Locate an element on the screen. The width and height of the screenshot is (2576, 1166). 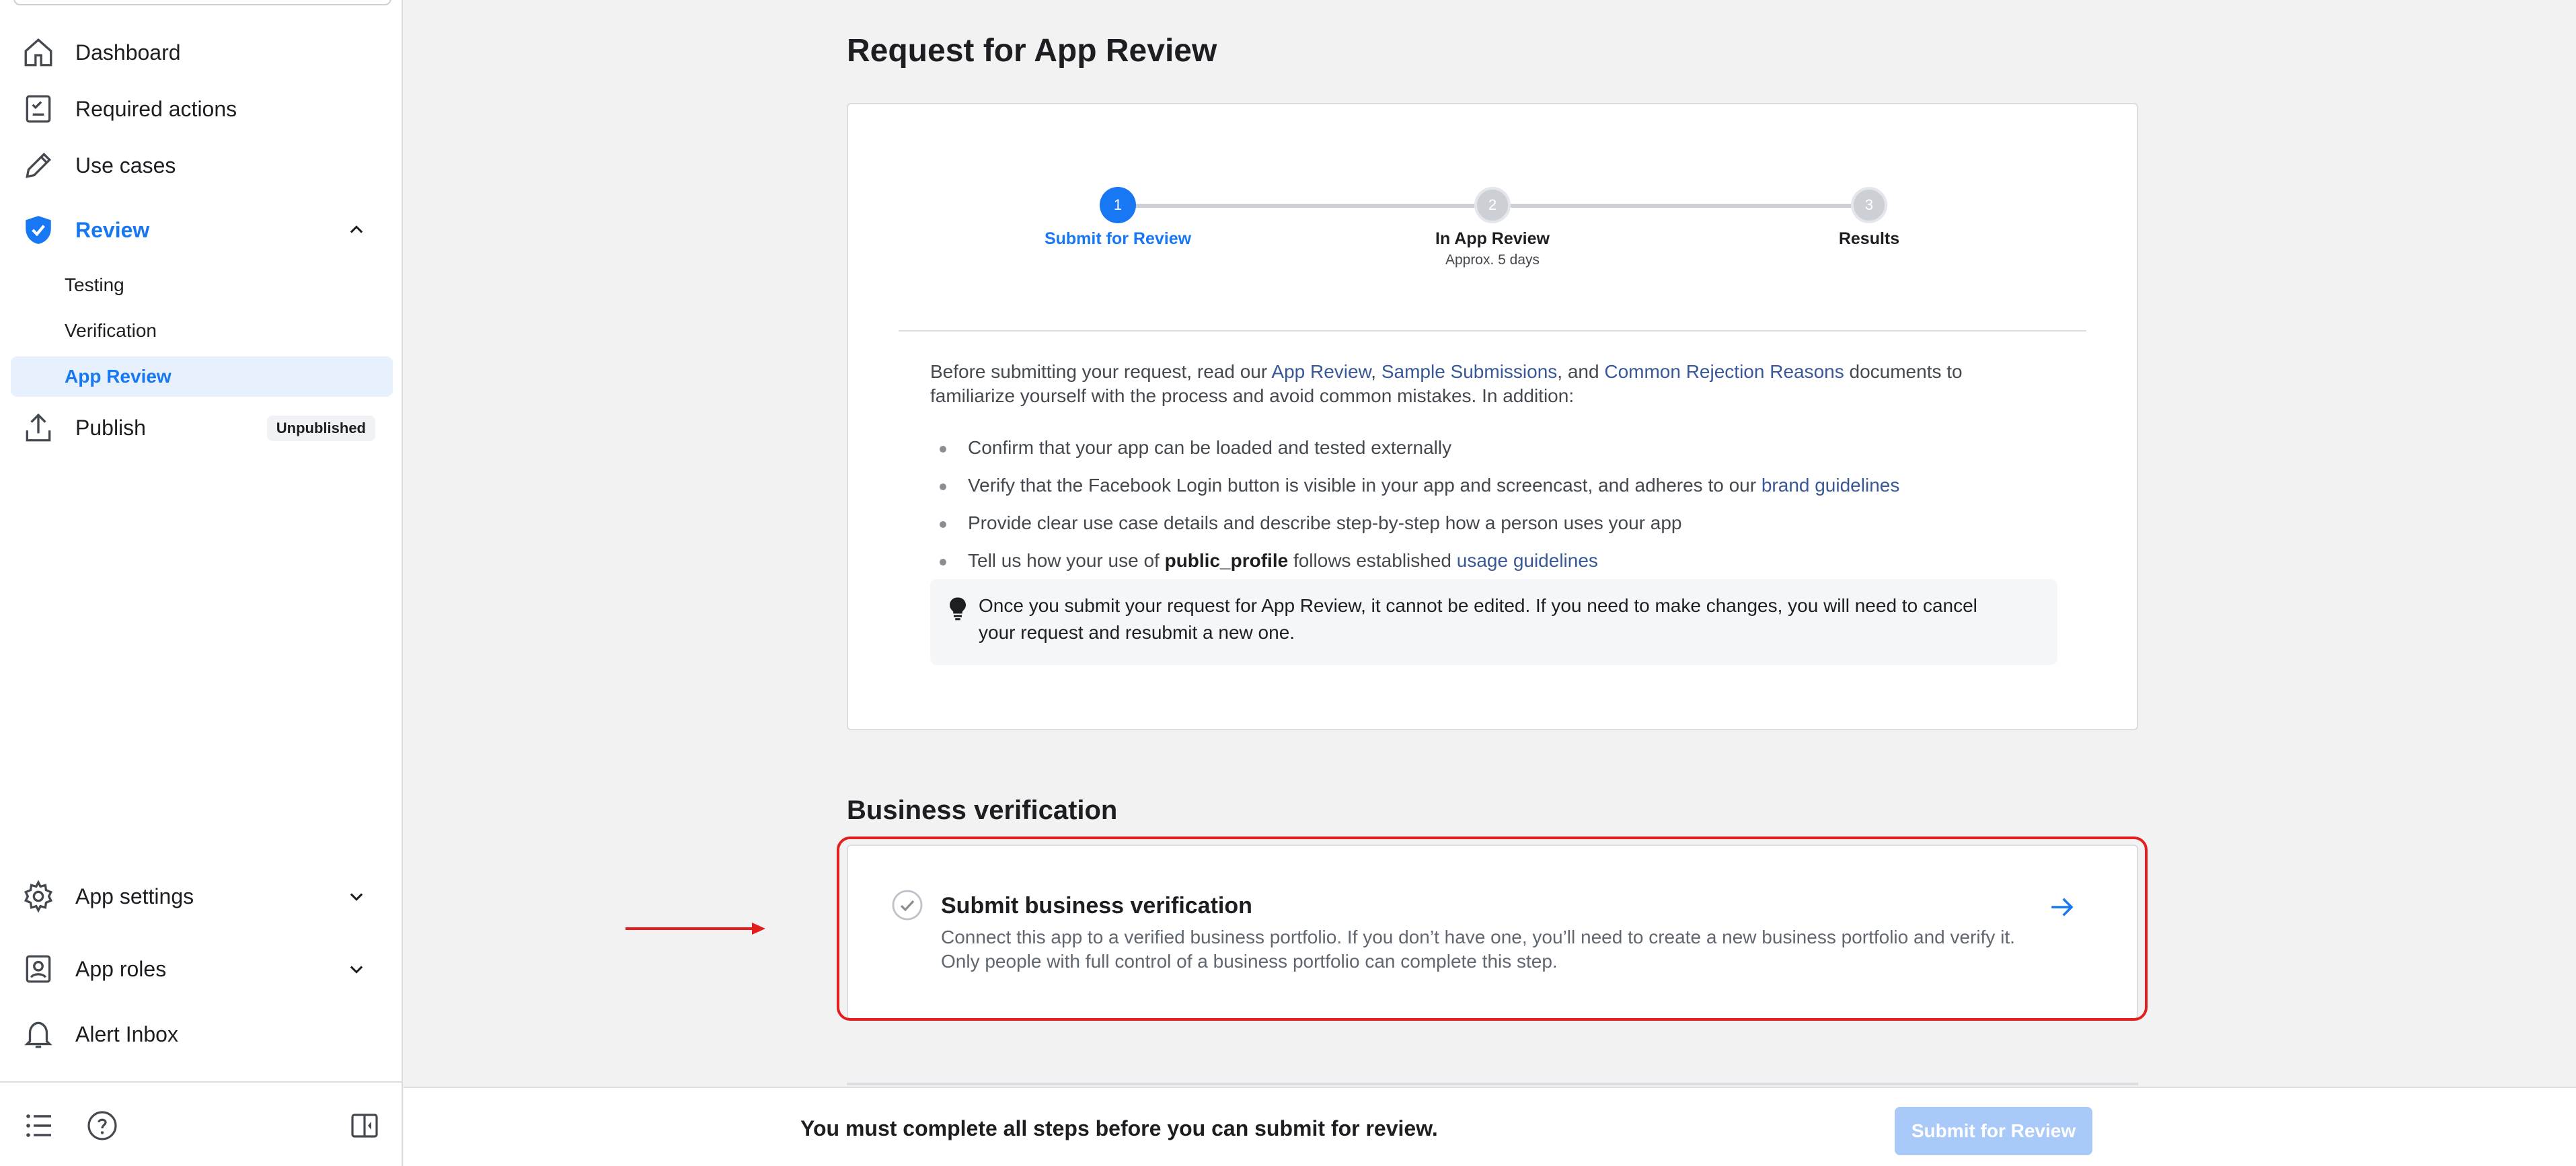
sidebar-item-label: Use cases is located at coordinates (125, 165).